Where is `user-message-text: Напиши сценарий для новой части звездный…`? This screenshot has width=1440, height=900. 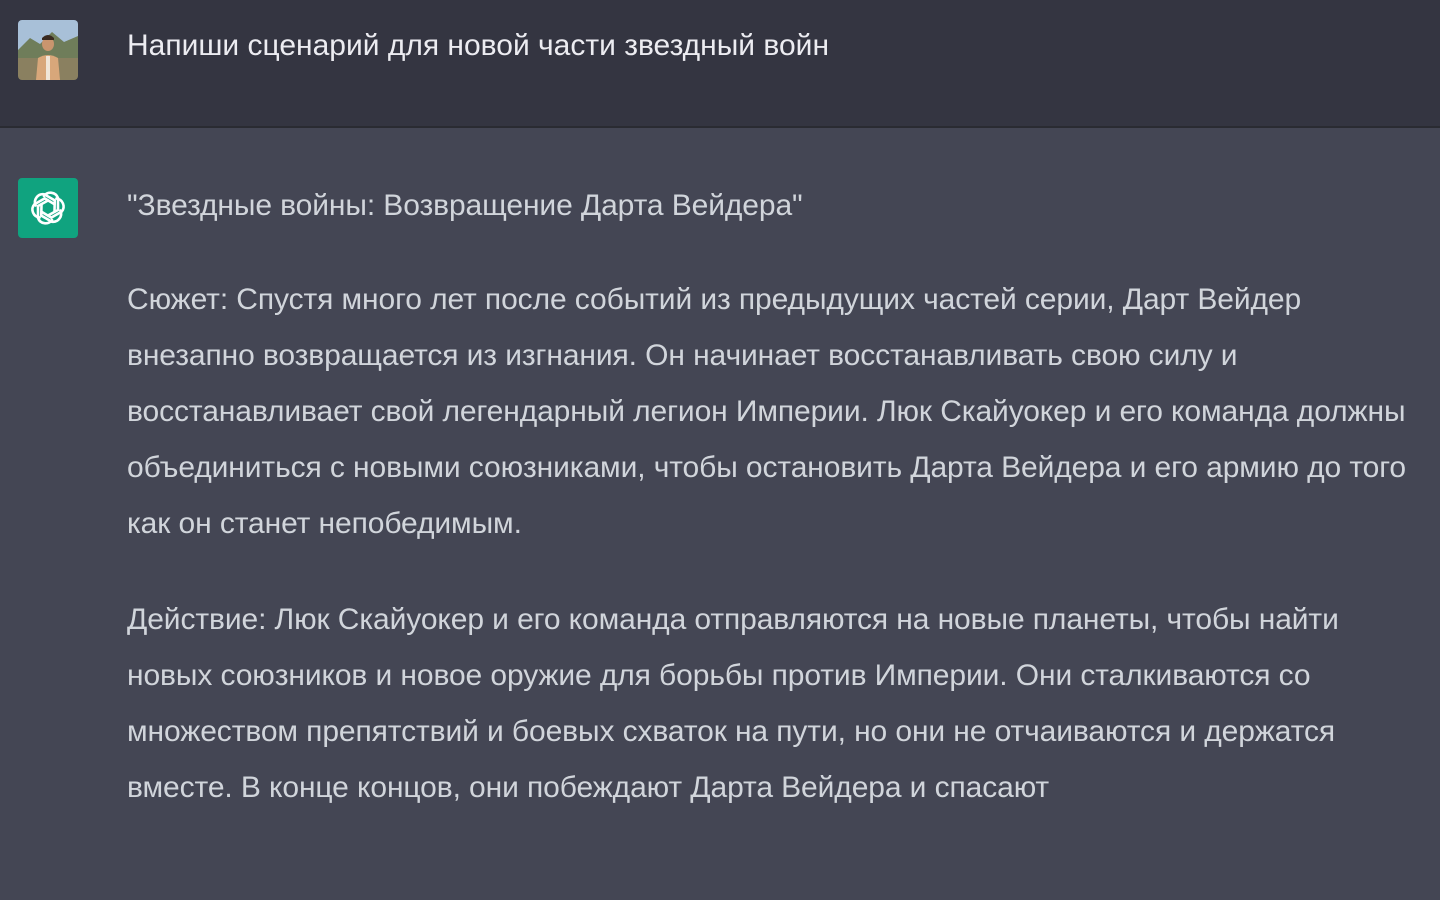 user-message-text: Напиши сценарий для новой части звездный… is located at coordinates (478, 45).